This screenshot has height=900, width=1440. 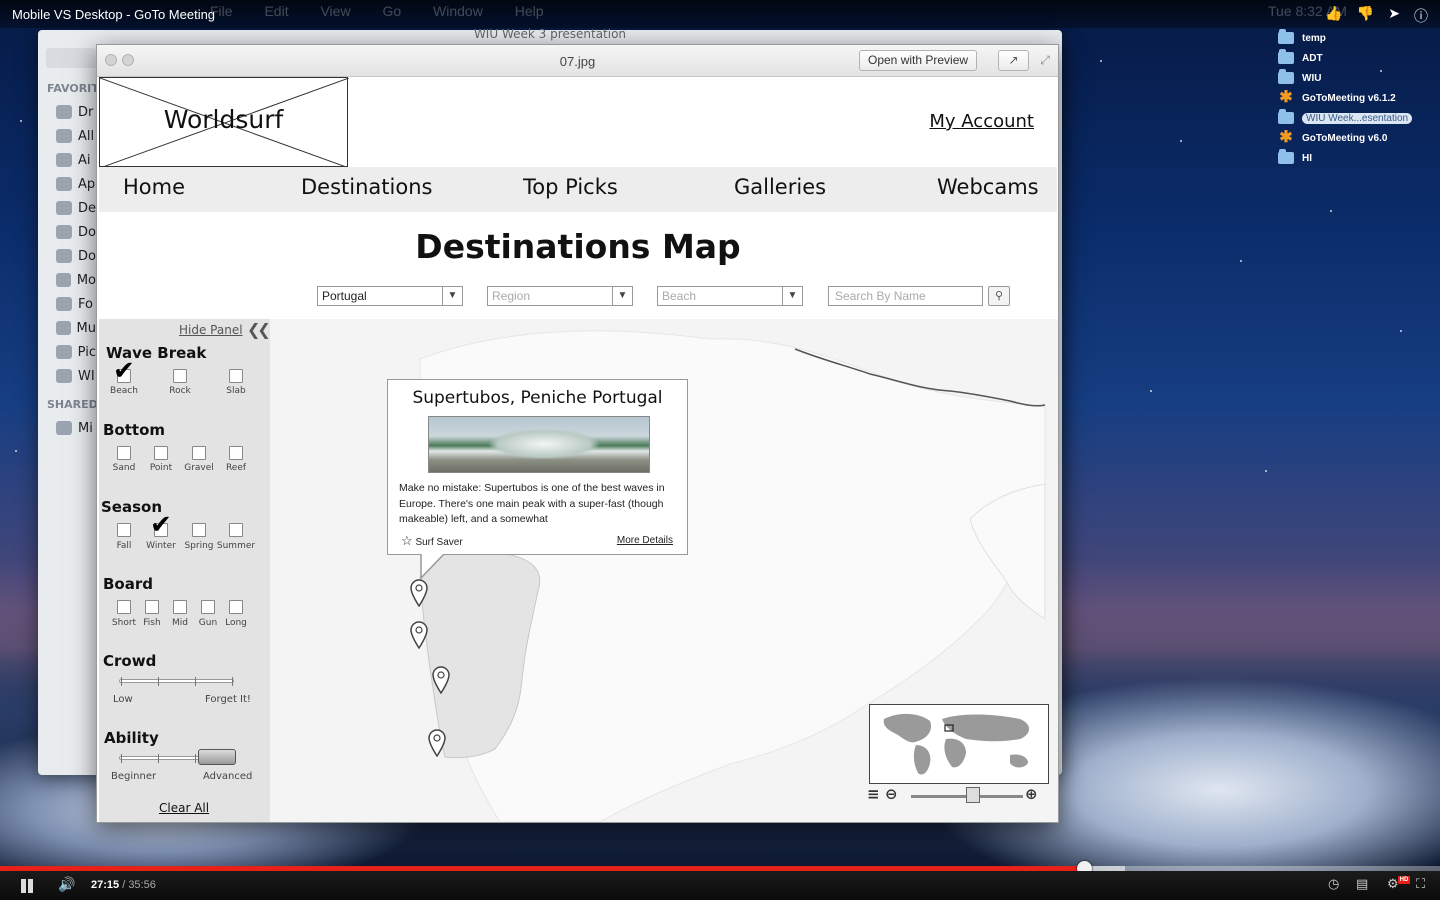 I want to click on watch-later-icon: ◷, so click(x=1333, y=884).